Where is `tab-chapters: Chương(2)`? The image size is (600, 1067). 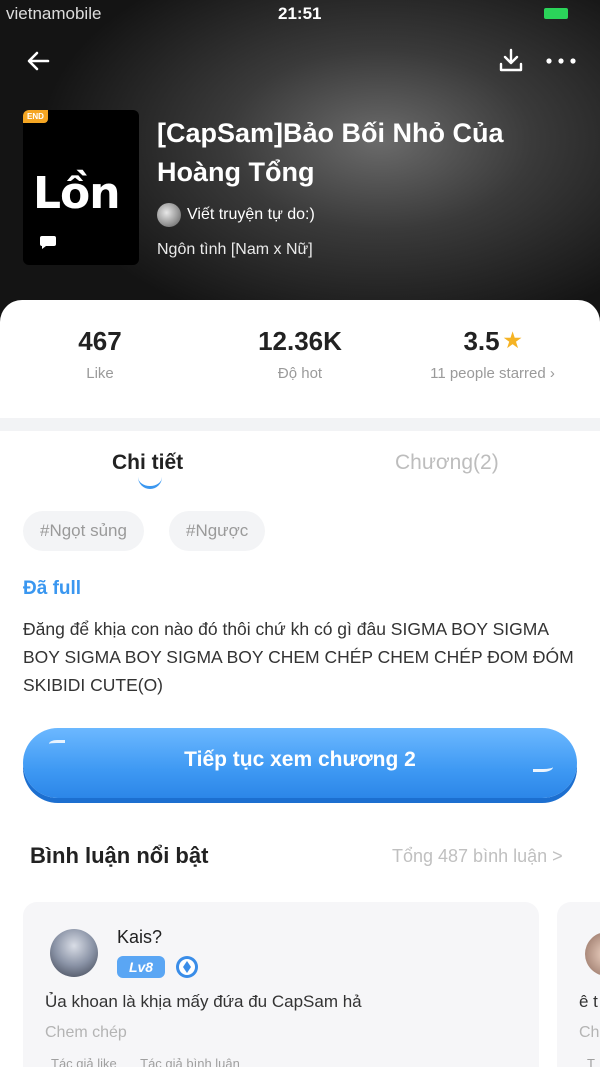 tab-chapters: Chương(2) is located at coordinates (447, 463).